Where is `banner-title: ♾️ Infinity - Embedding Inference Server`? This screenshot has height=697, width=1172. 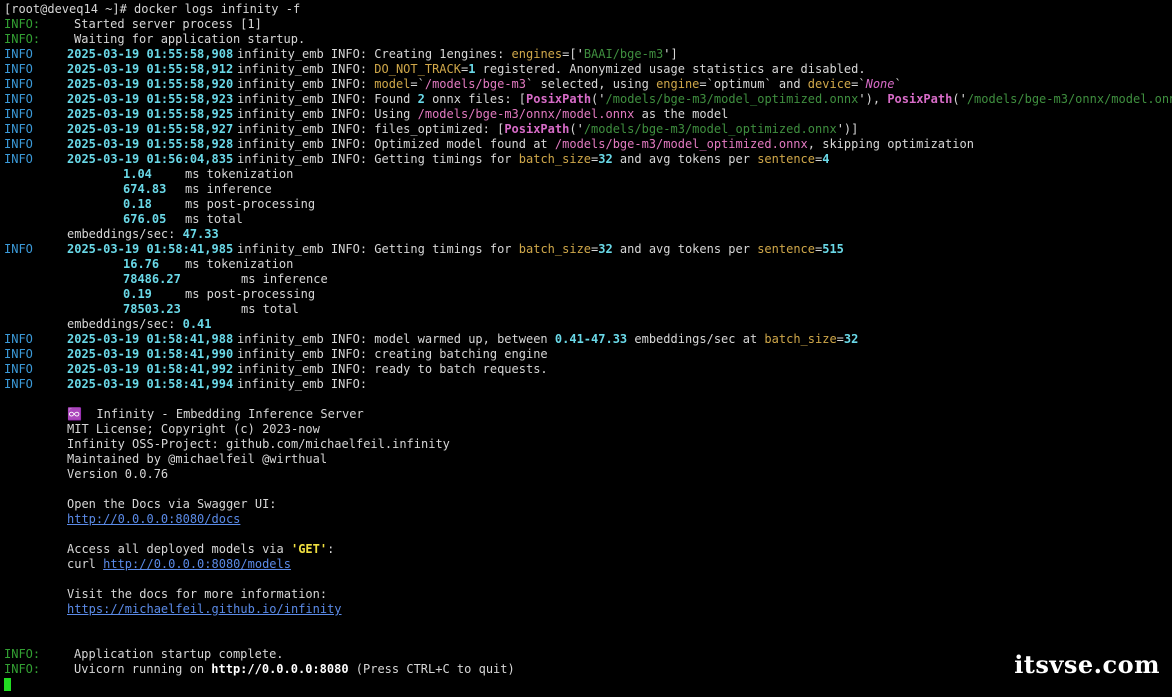 banner-title: ♾️ Infinity - Embedding Inference Server is located at coordinates (215, 414).